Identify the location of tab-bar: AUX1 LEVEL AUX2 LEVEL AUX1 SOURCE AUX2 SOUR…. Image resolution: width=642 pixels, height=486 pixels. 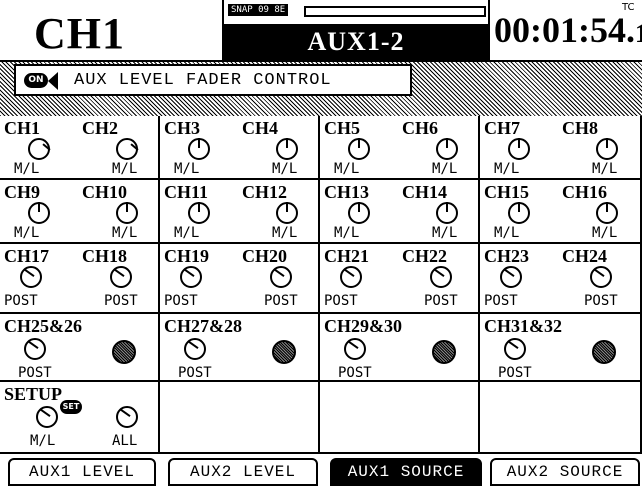
(321, 471).